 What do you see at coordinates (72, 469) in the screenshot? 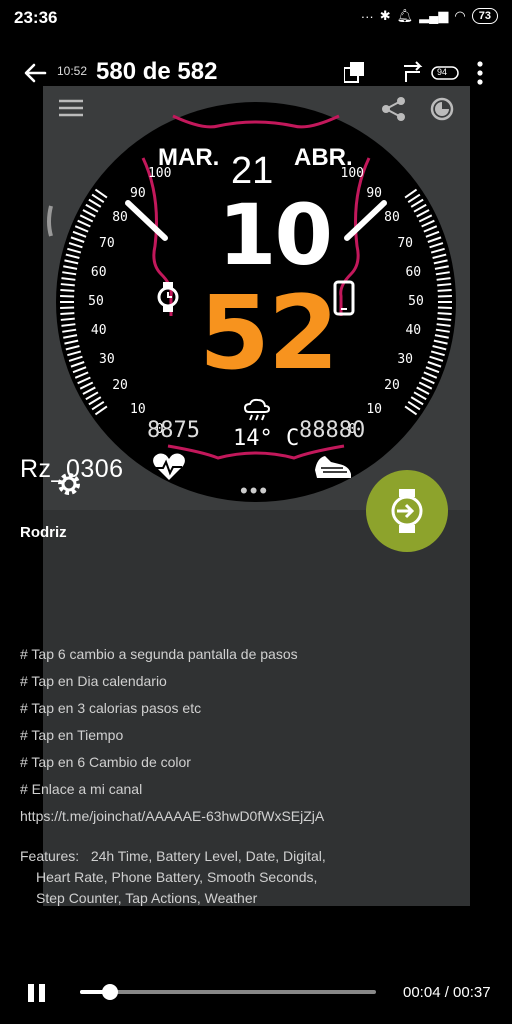
I see `watchface-name: Rz_0306` at bounding box center [72, 469].